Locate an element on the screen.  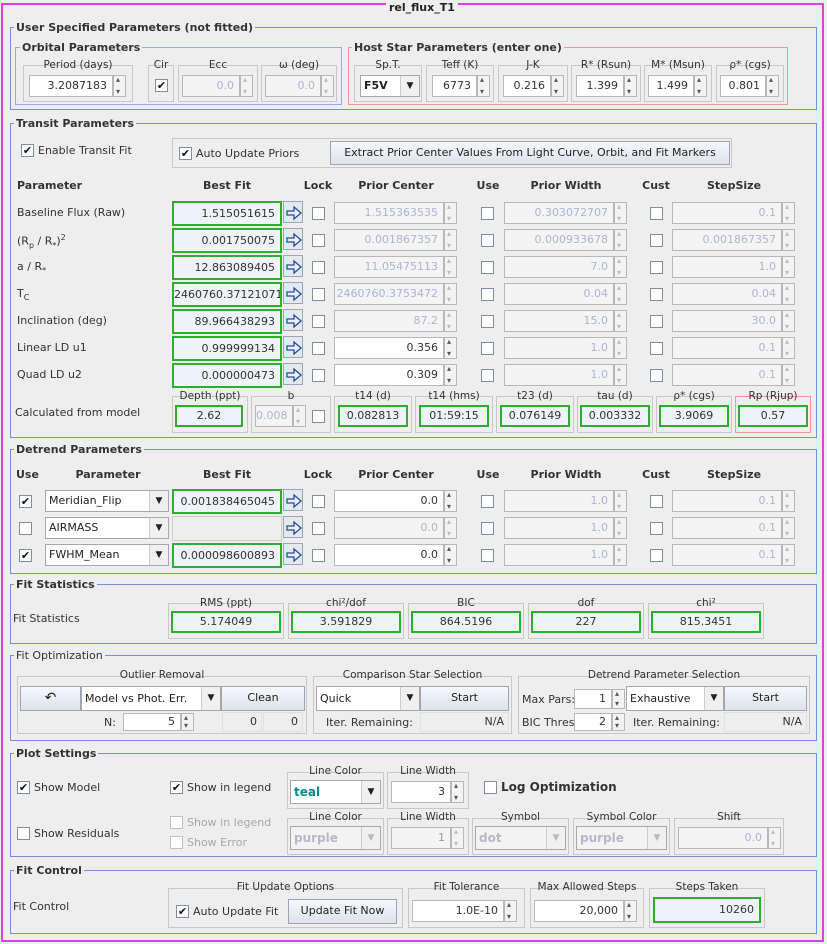
detrend-use-checkbox is located at coordinates (25, 528).